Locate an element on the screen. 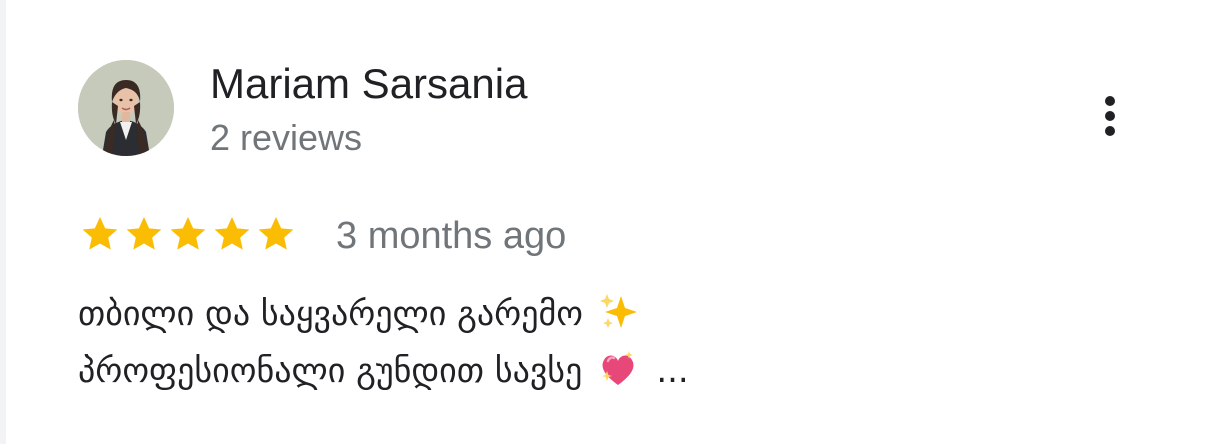 The height and width of the screenshot is (444, 1212). sparkling-heart-icon is located at coordinates (618, 367).